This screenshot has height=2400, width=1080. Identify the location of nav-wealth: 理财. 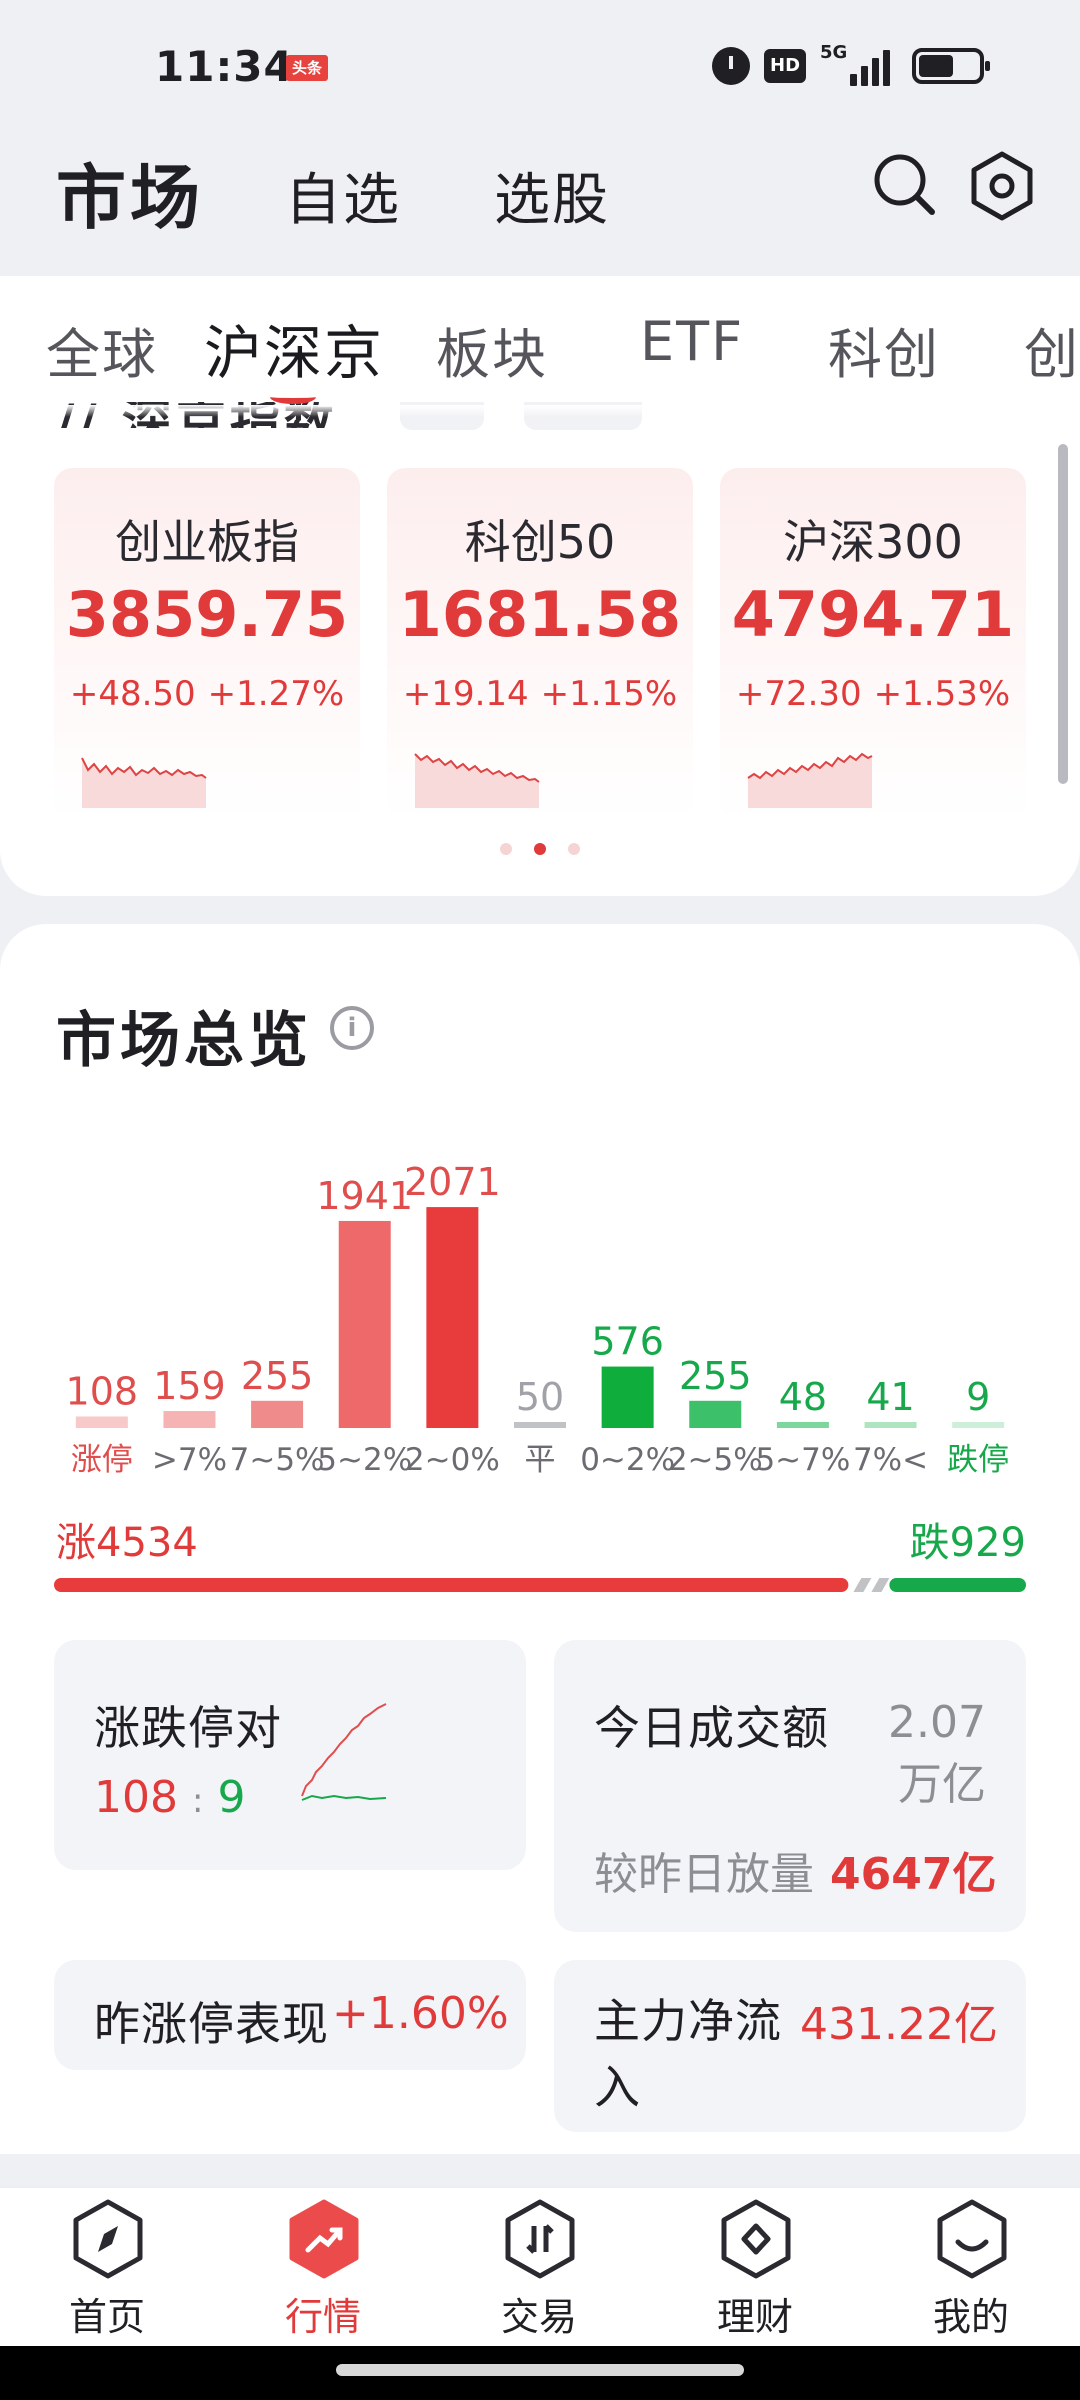
(755, 2268).